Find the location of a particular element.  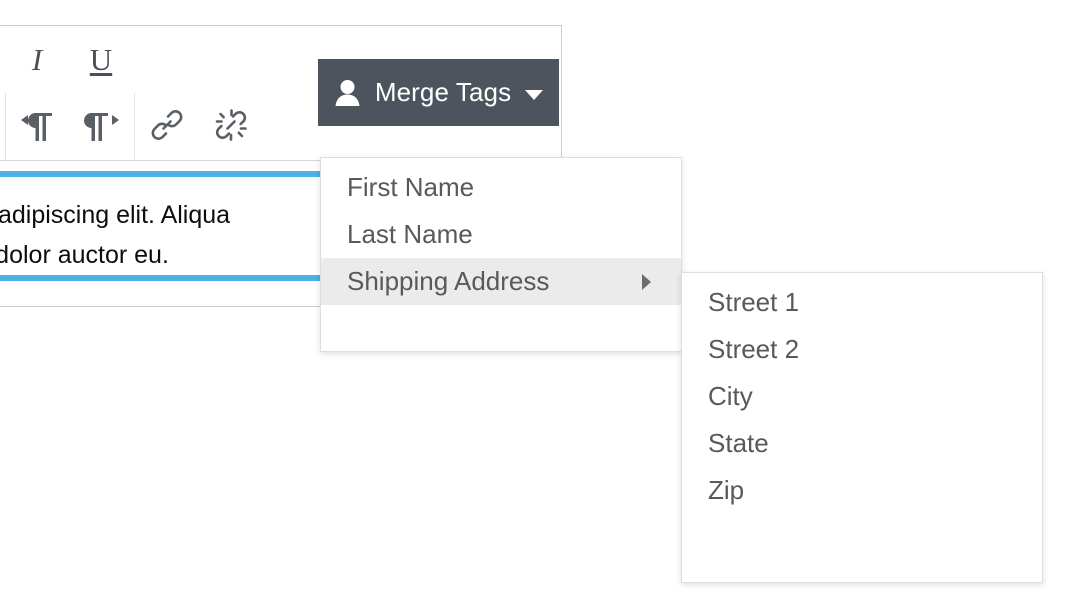

caret-down-icon is located at coordinates (534, 94).